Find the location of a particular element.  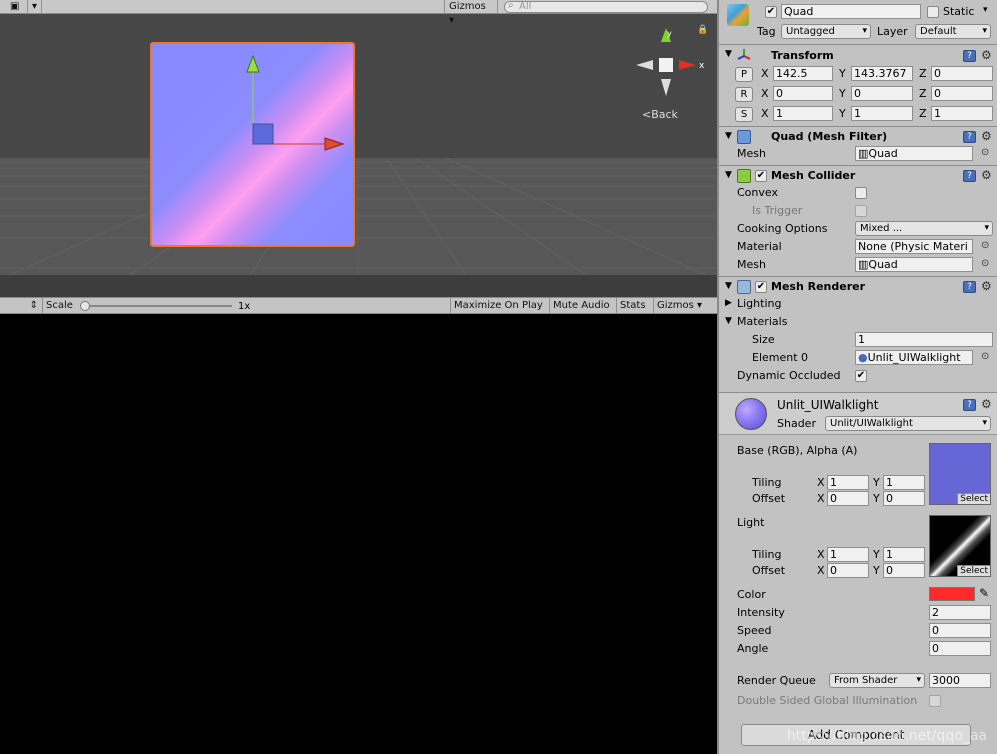

base-tiling-y-field: 1 is located at coordinates (904, 482).